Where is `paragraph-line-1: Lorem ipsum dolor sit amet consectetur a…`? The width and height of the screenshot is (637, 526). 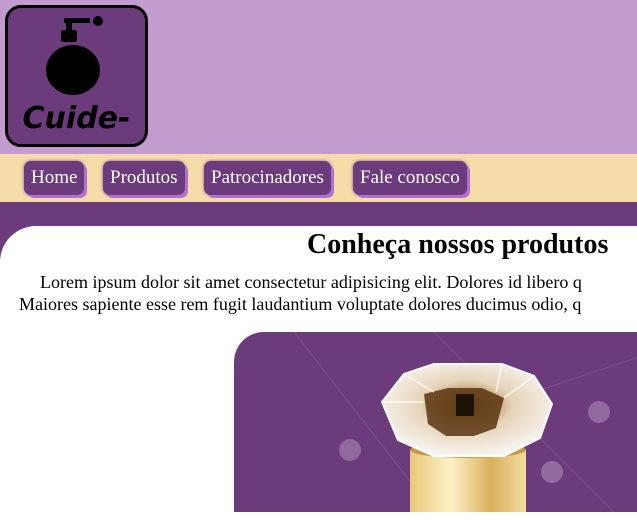 paragraph-line-1: Lorem ipsum dolor sit amet consectetur a… is located at coordinates (311, 282).